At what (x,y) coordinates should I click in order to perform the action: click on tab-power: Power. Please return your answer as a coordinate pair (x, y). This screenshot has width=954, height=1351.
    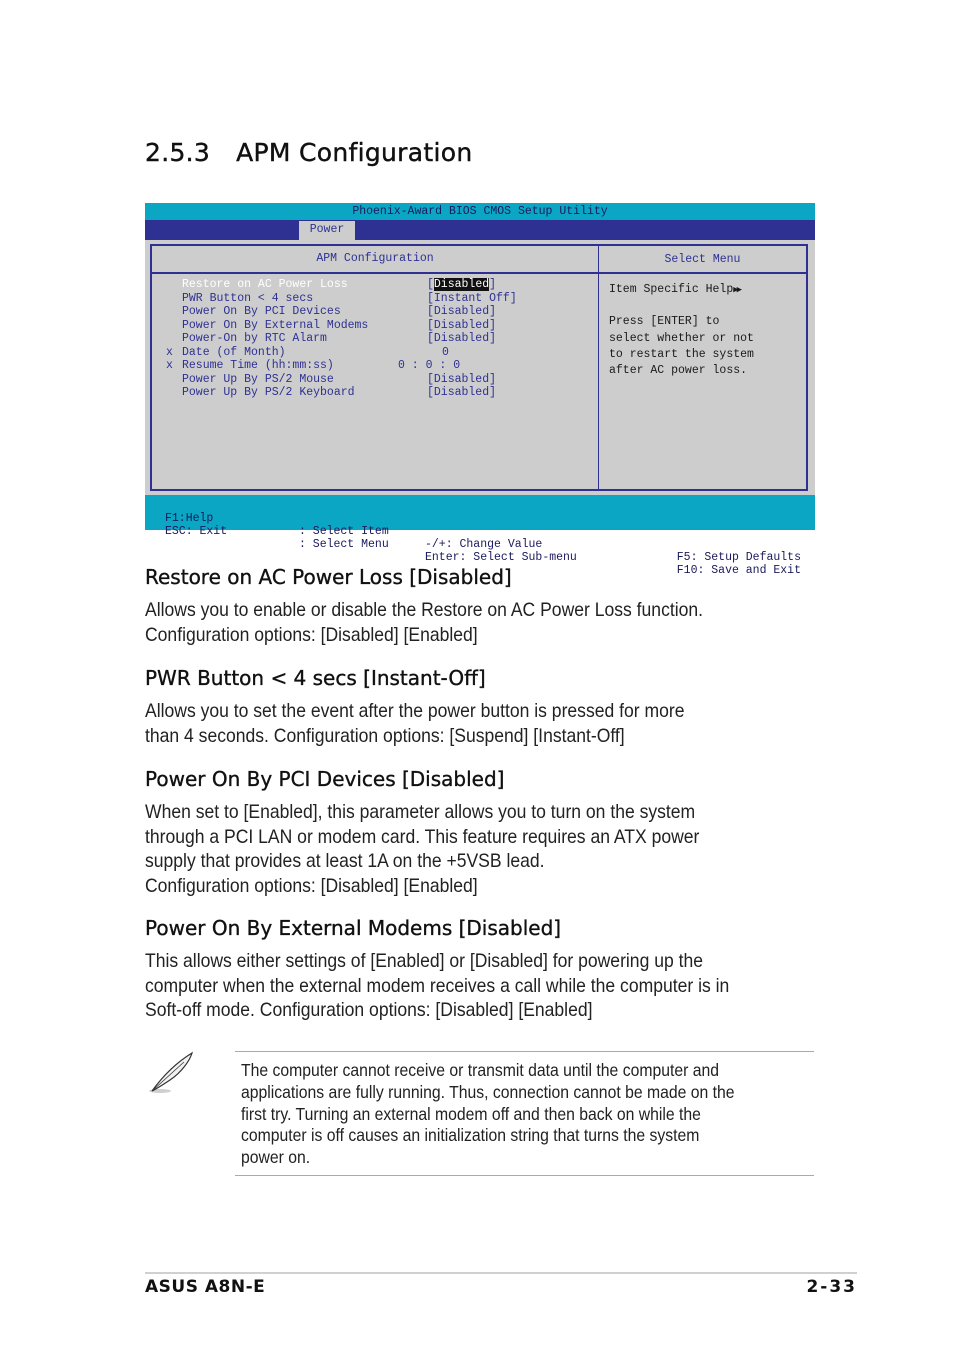
    Looking at the image, I should click on (327, 230).